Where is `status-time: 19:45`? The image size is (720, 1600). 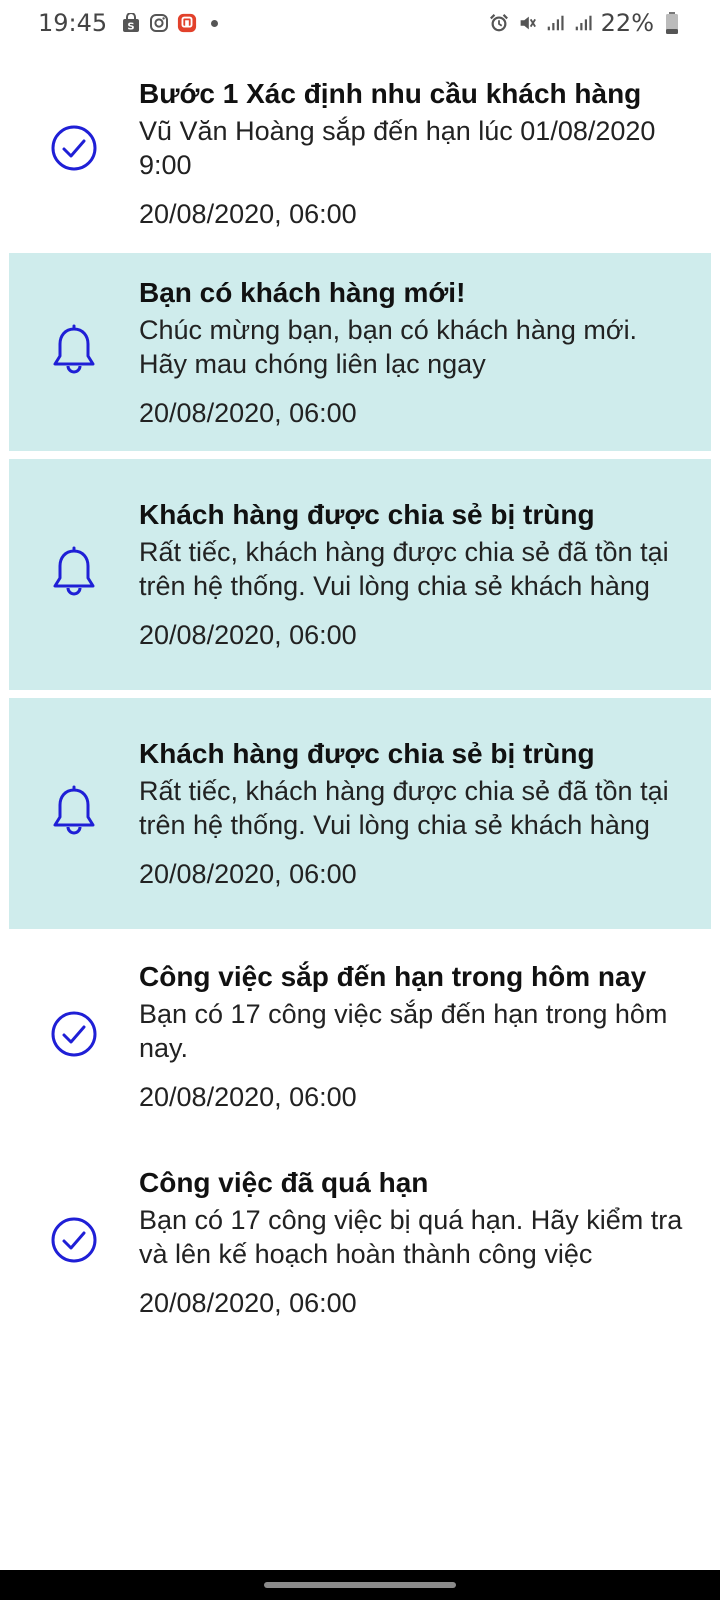
status-time: 19:45 is located at coordinates (73, 23).